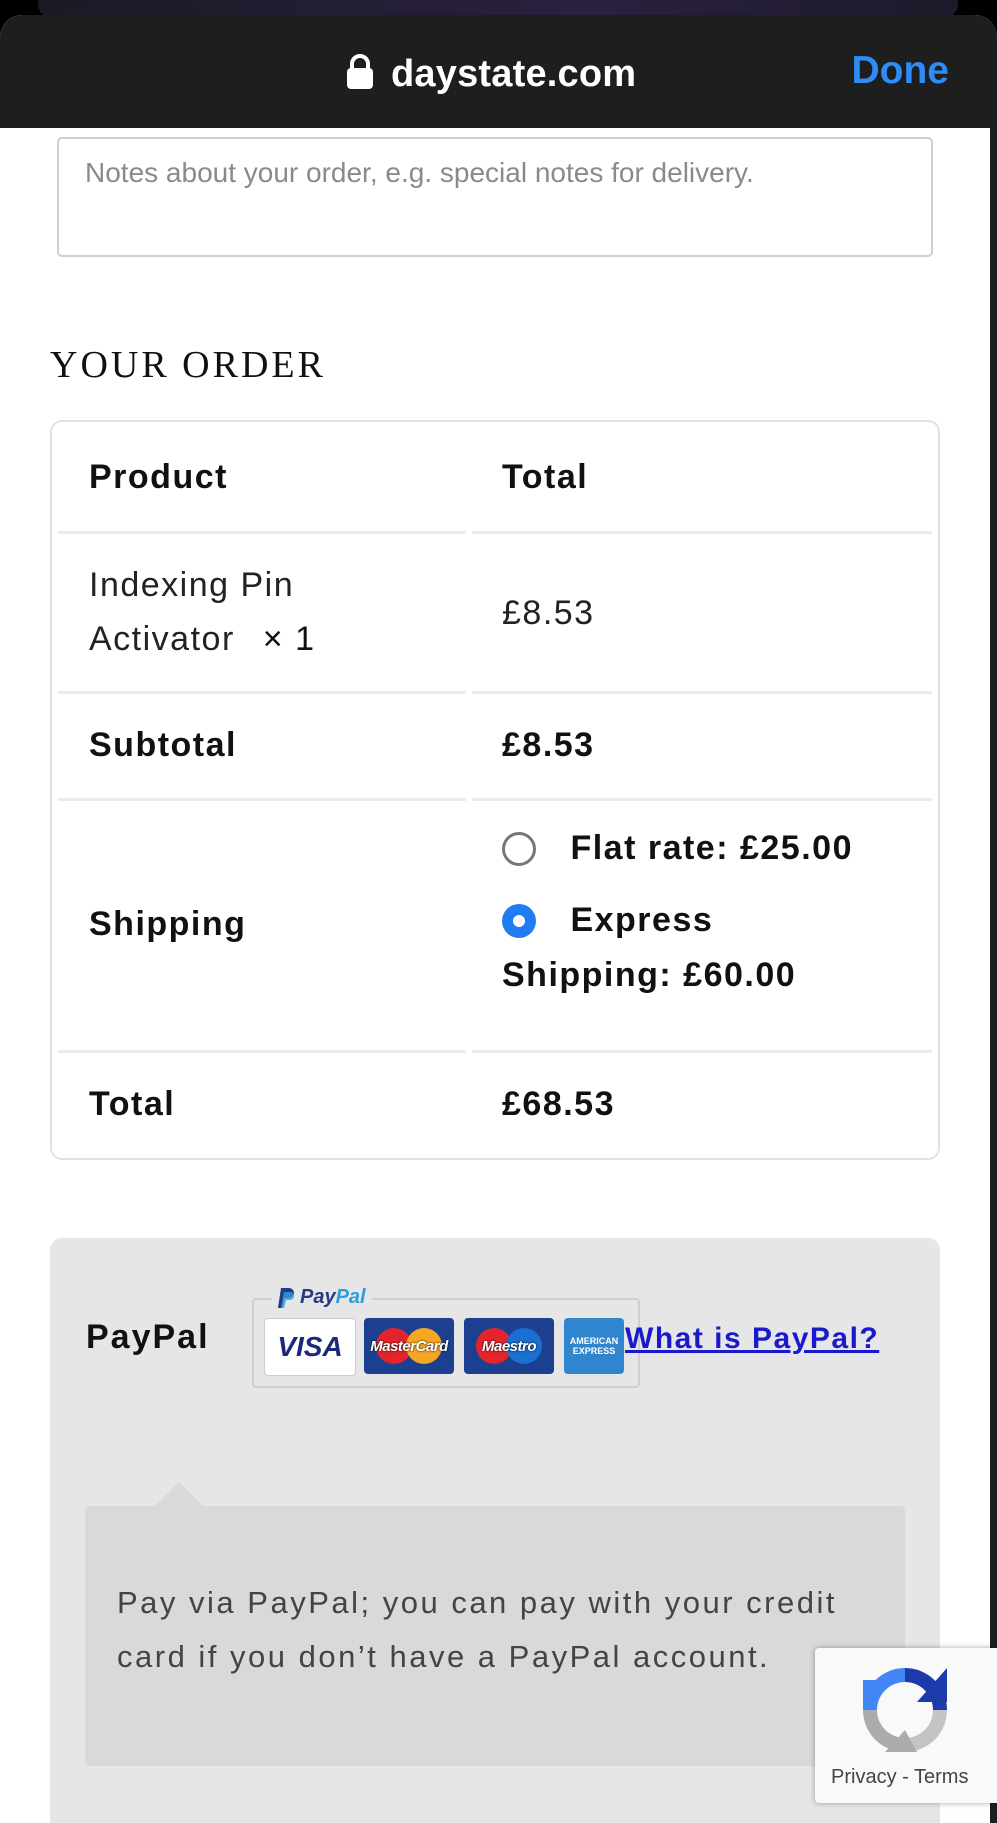 Image resolution: width=997 pixels, height=1823 pixels. I want to click on mastercard-icon: MasterCard, so click(409, 1346).